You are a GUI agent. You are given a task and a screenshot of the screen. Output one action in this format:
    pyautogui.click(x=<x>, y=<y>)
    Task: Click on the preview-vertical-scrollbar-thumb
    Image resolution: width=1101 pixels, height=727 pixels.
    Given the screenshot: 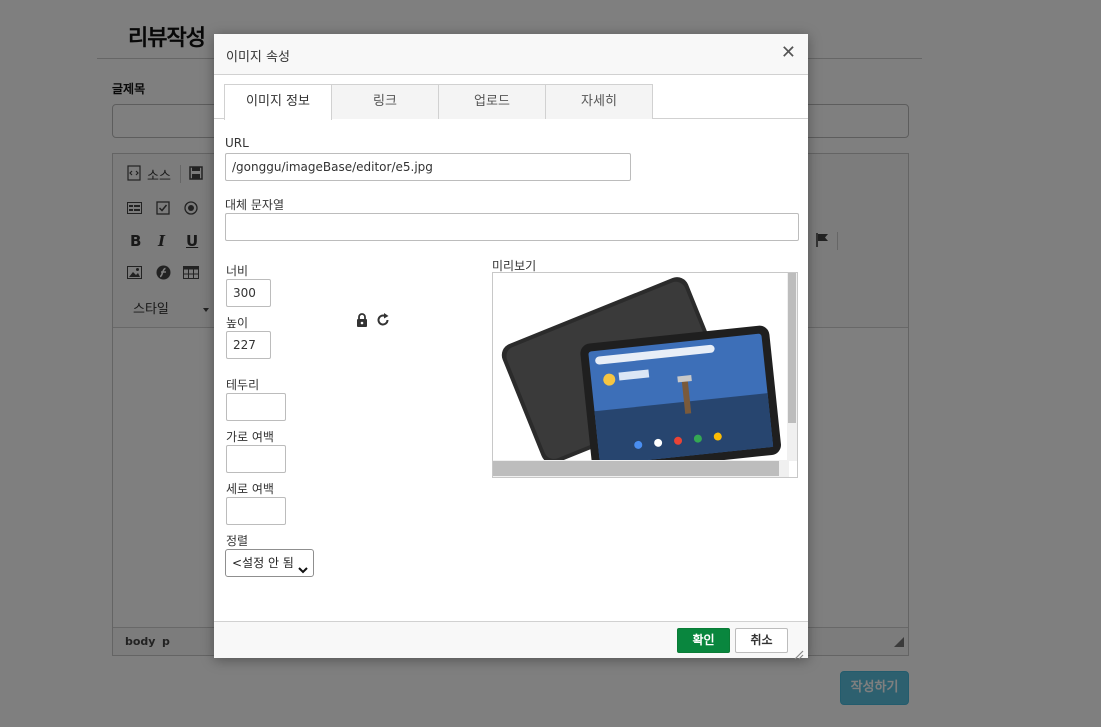 What is the action you would take?
    pyautogui.click(x=792, y=348)
    